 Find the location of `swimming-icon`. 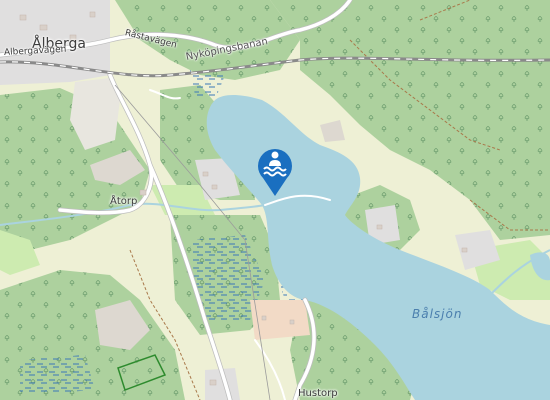

swimming-icon is located at coordinates (275, 172).